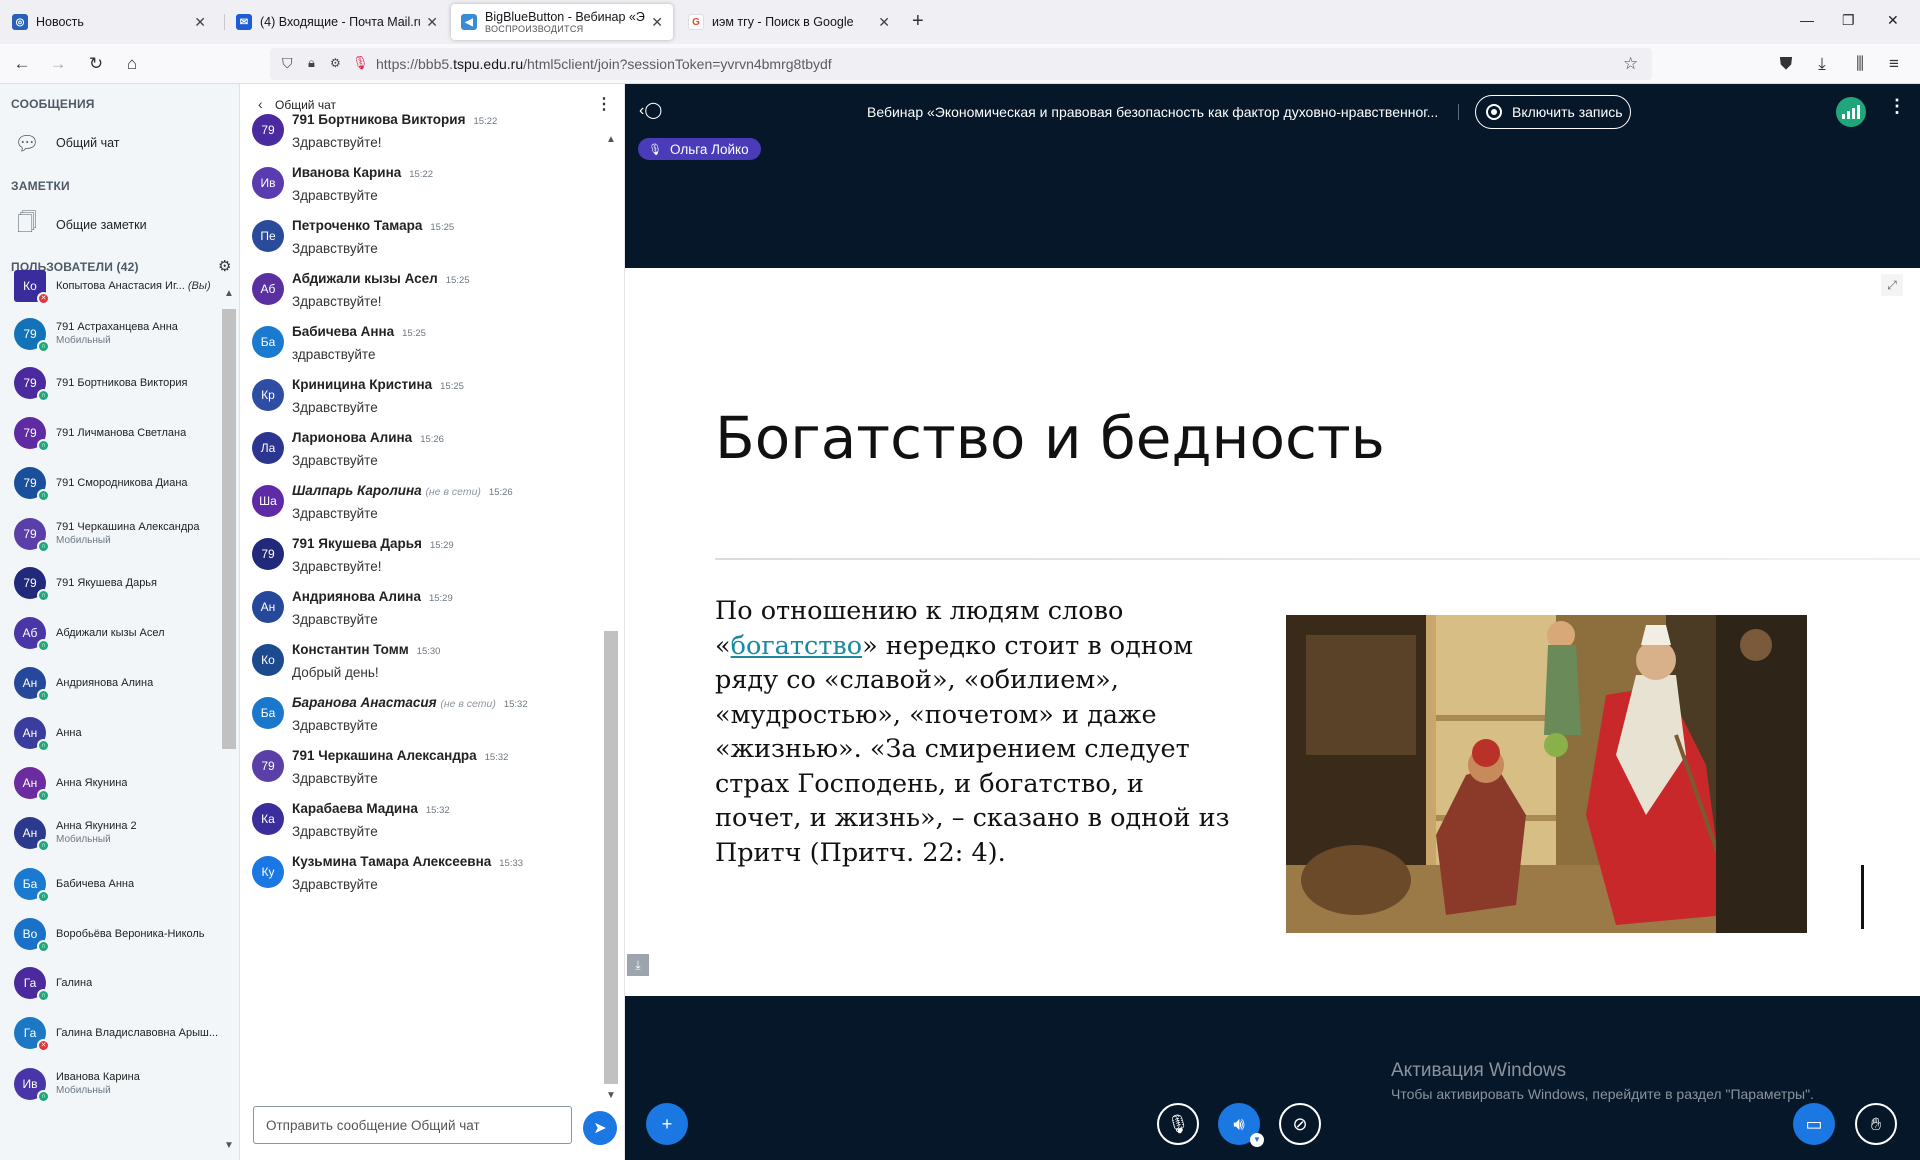 Image resolution: width=1920 pixels, height=1160 pixels. I want to click on user-name: Иванова Карина, so click(98, 1077).